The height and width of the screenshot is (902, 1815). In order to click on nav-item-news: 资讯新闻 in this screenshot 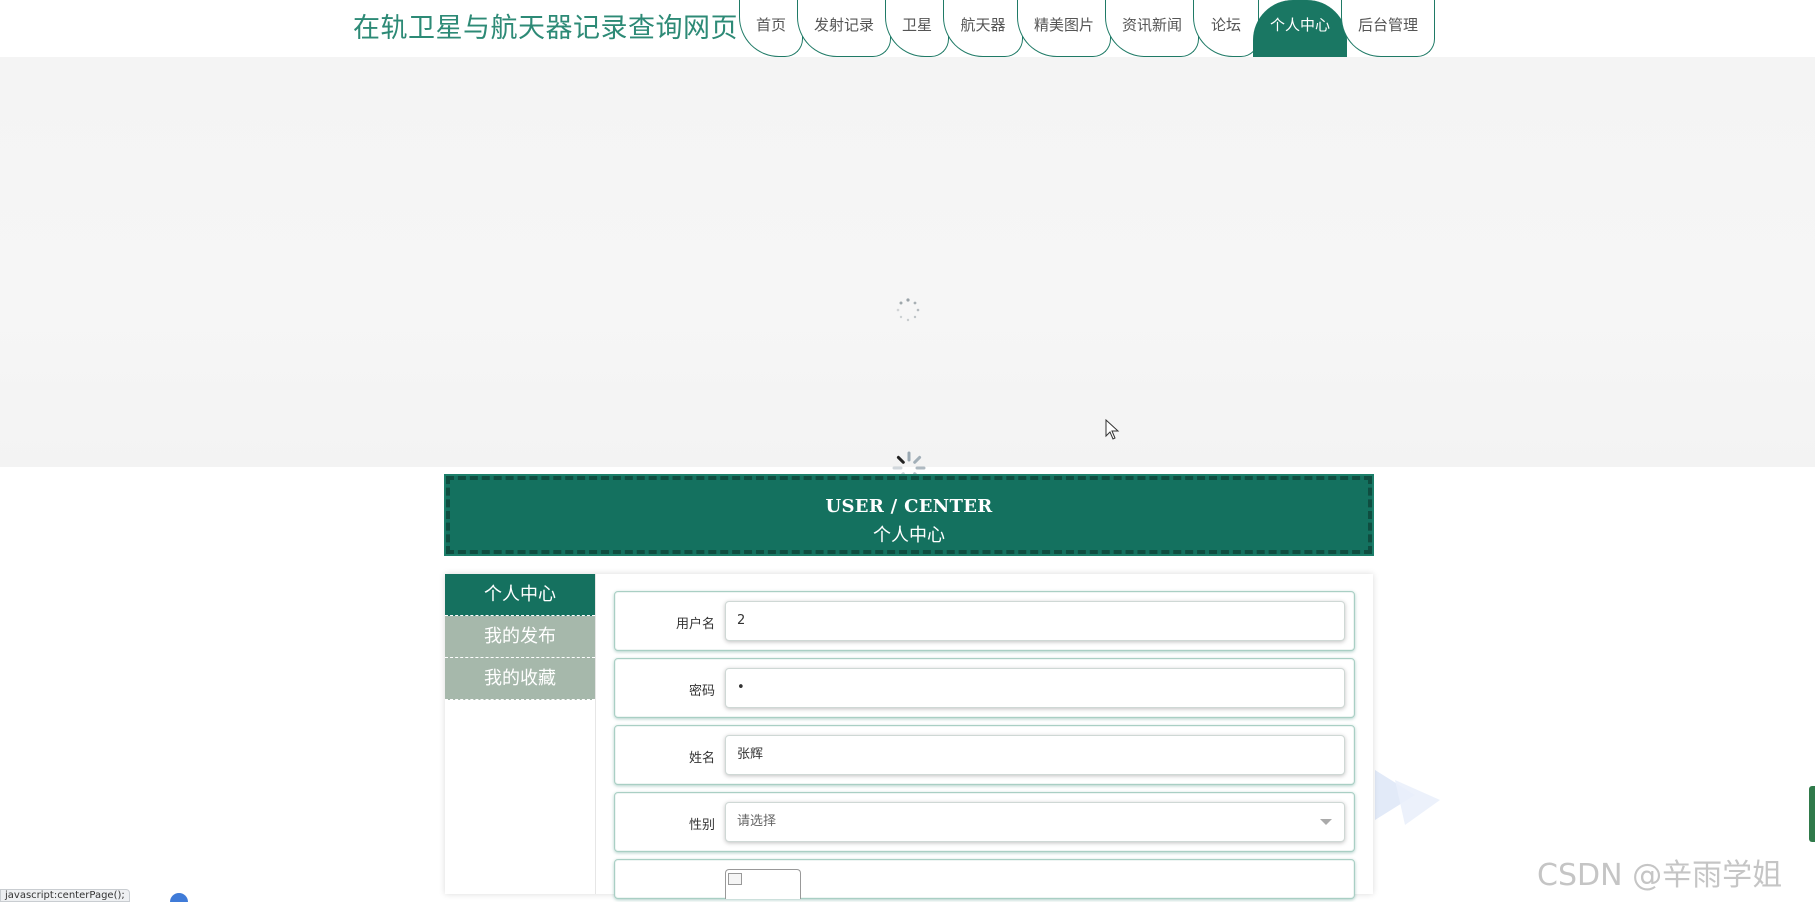, I will do `click(1152, 28)`.